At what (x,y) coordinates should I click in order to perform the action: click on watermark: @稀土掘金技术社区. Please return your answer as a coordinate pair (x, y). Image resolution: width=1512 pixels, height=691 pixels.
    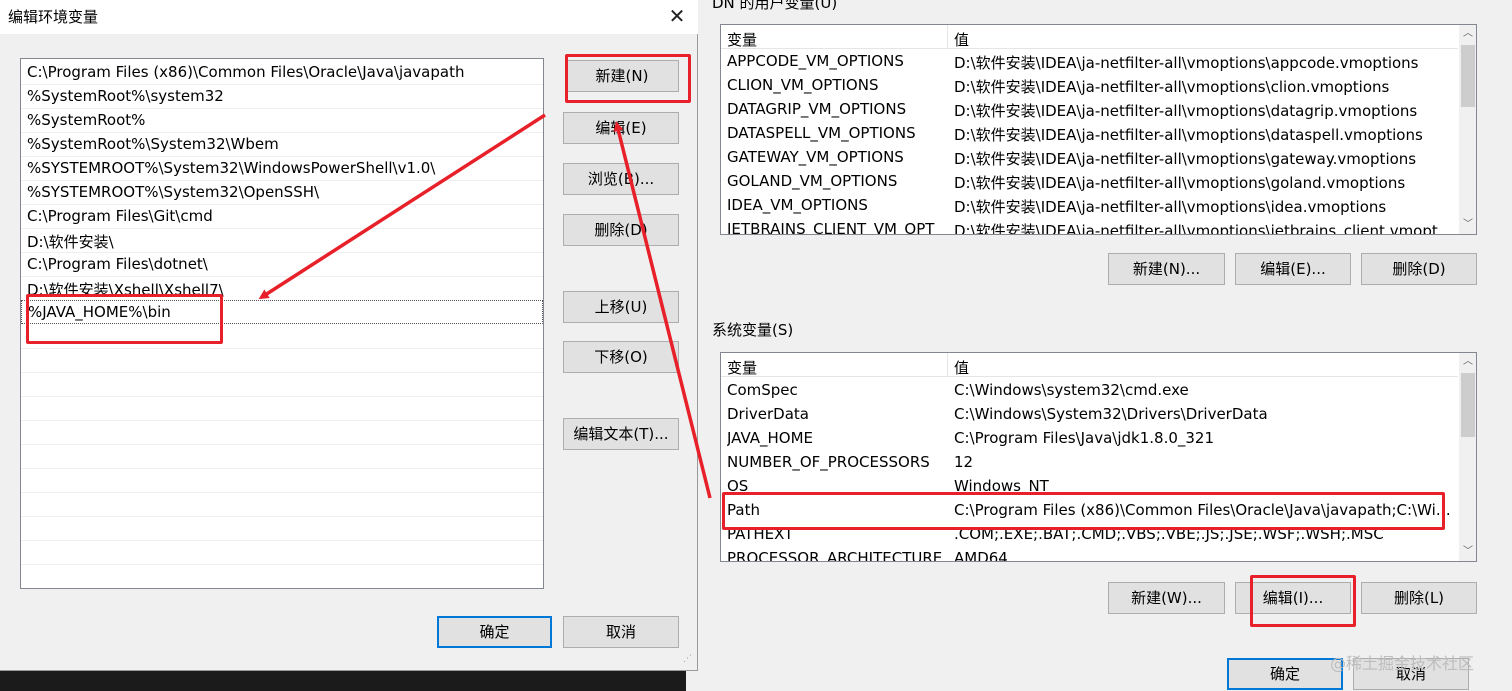
    Looking at the image, I should click on (1402, 663).